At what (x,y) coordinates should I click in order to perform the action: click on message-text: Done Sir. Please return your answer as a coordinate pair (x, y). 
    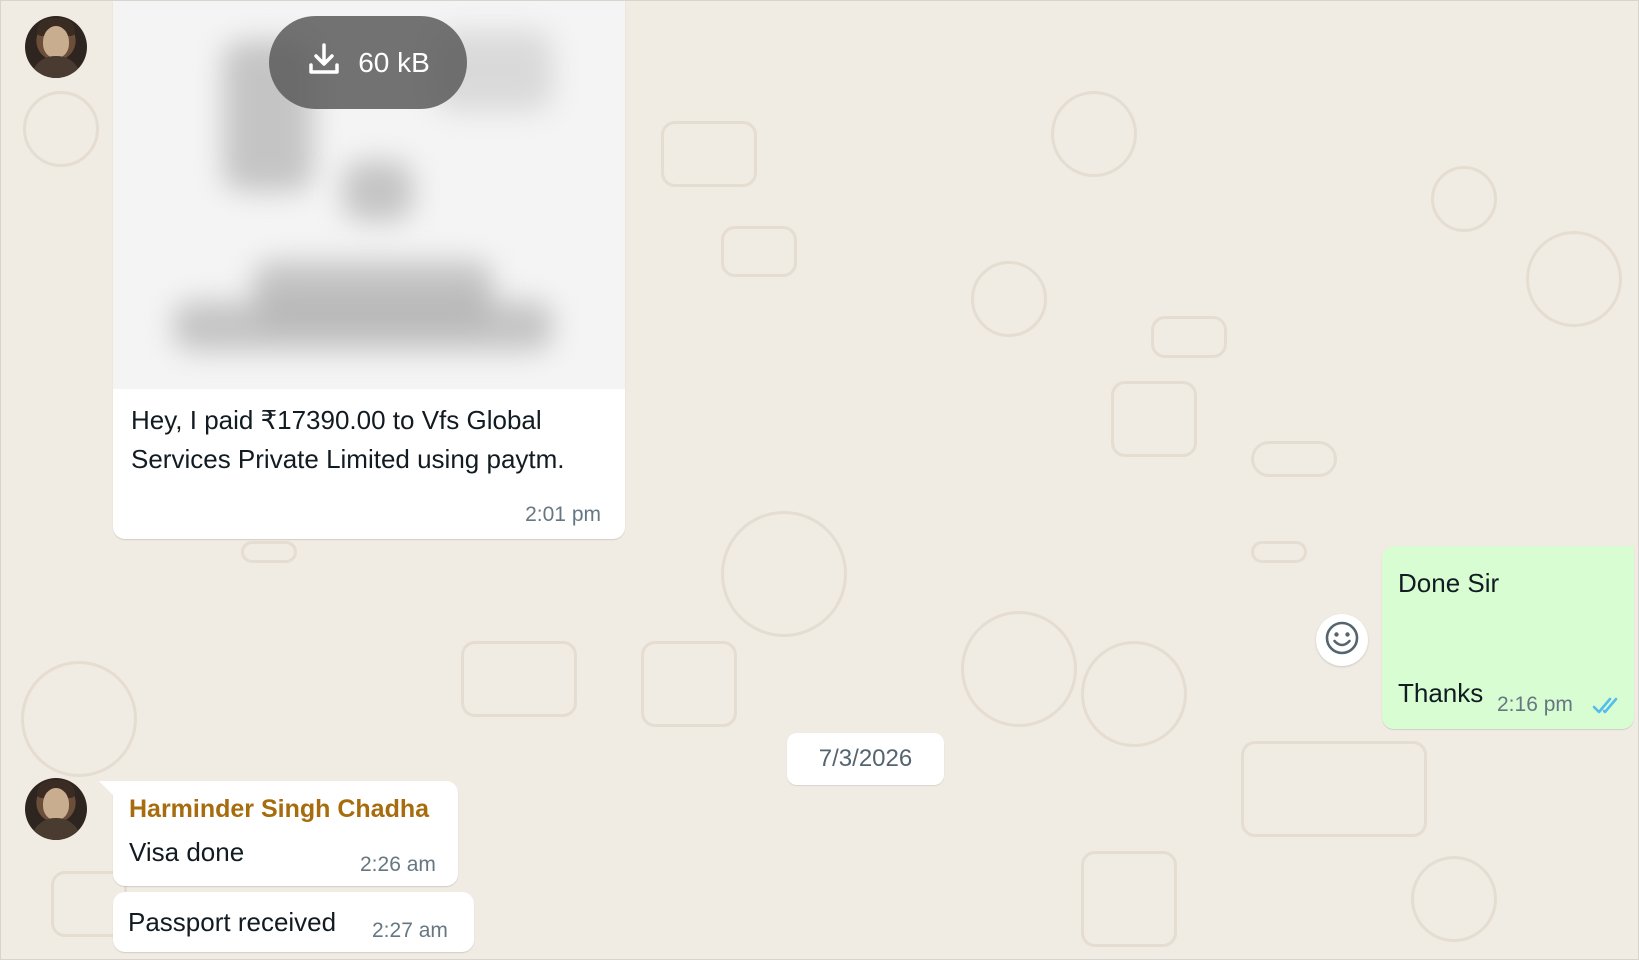
    Looking at the image, I should click on (1449, 583).